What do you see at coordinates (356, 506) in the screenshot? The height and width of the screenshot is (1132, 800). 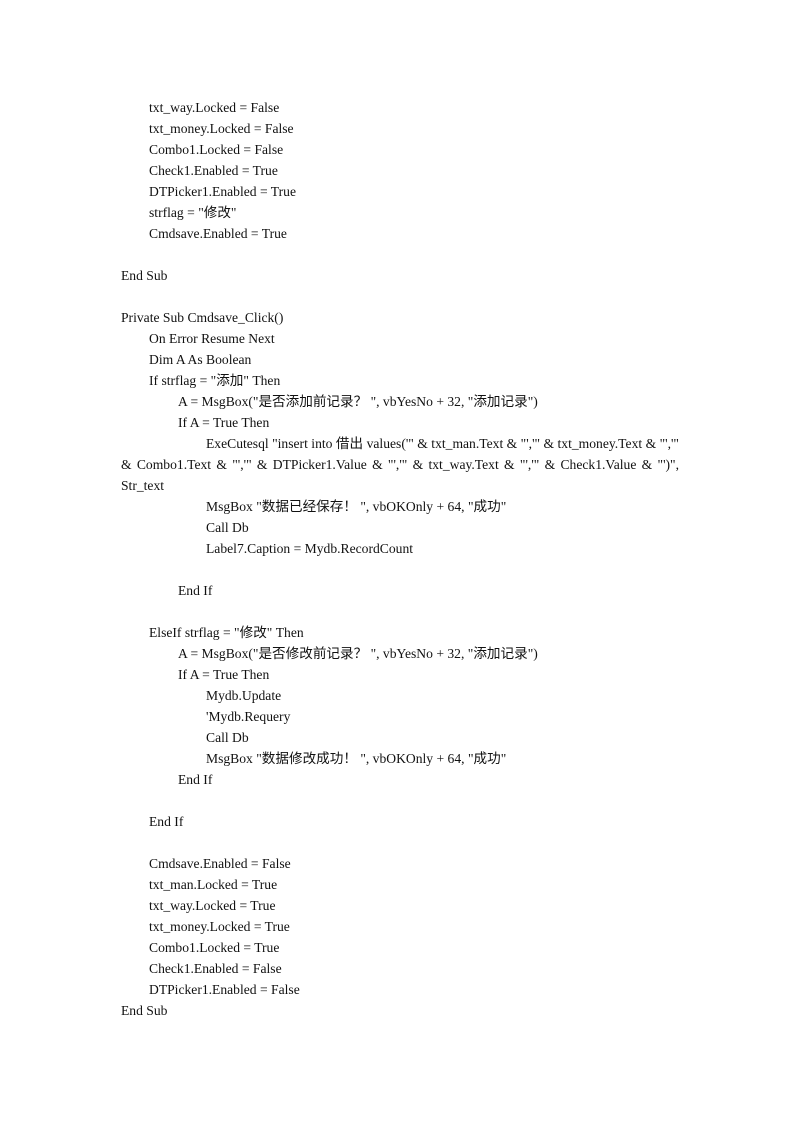 I see `code-line: MsgBox "数据已经保存！ ", vbOKOnly + 64, "成功"` at bounding box center [356, 506].